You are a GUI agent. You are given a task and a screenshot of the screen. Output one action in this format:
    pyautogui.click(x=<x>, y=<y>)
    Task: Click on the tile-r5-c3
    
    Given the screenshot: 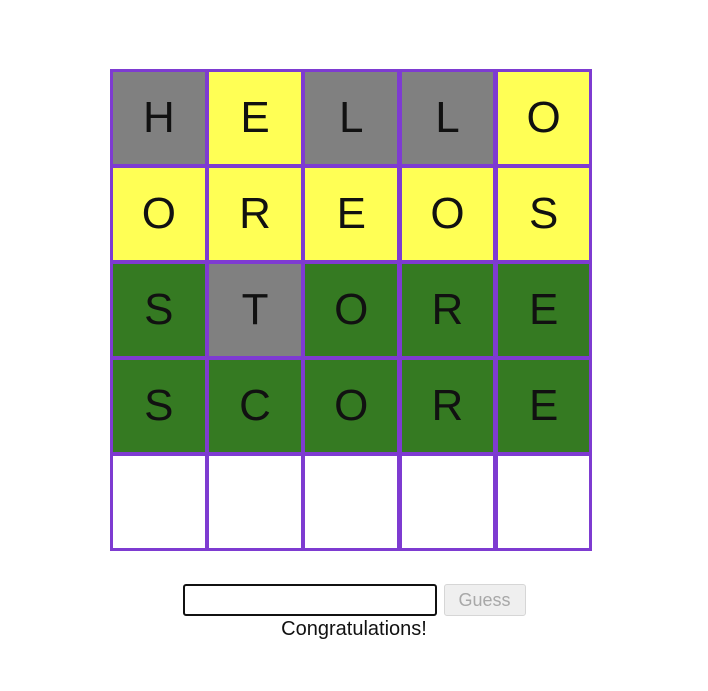 What is the action you would take?
    pyautogui.click(x=351, y=502)
    